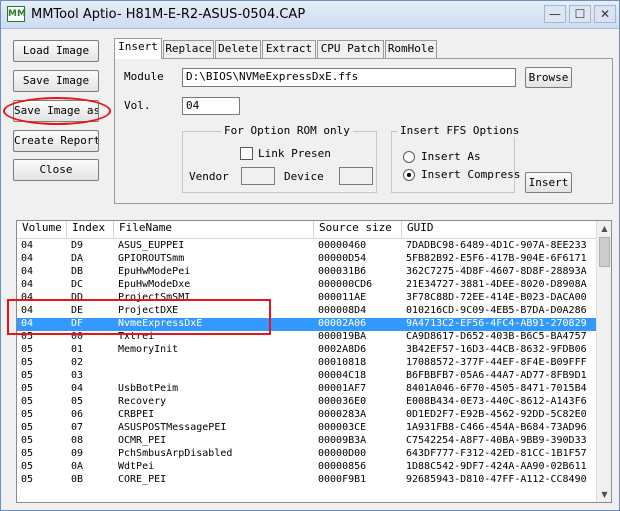 The image size is (620, 511). I want to click on cell-guid: 8401A046-6F70-4505-8471-7015B4, so click(496, 388).